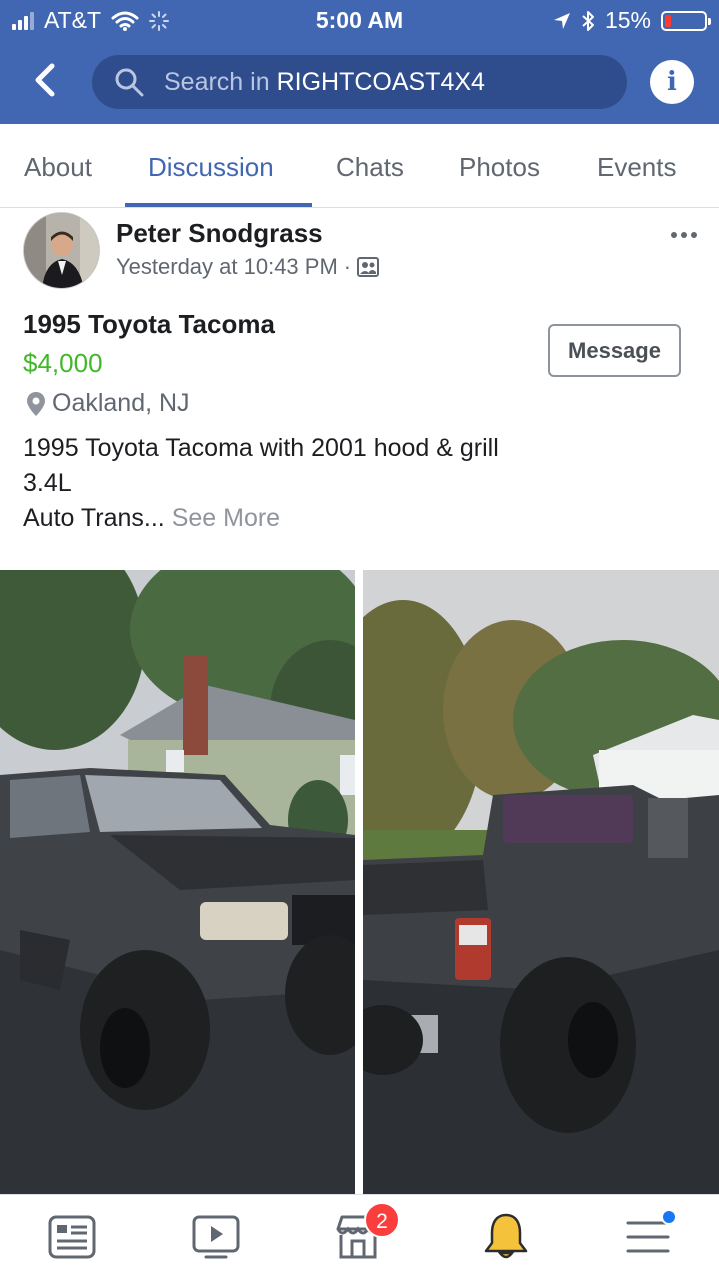 The image size is (719, 1279). What do you see at coordinates (149, 324) in the screenshot?
I see `listing-title: 1995 Toyota Tacoma` at bounding box center [149, 324].